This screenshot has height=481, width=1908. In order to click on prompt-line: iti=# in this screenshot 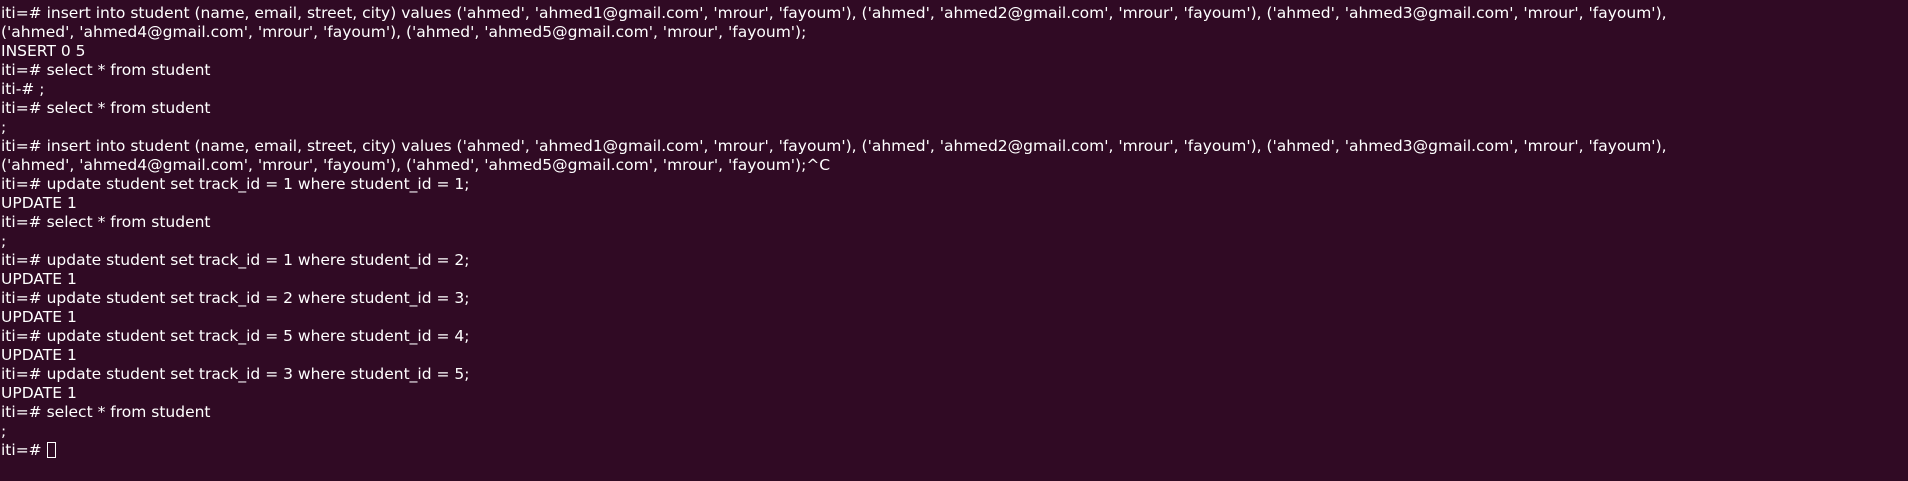, I will do `click(954, 450)`.